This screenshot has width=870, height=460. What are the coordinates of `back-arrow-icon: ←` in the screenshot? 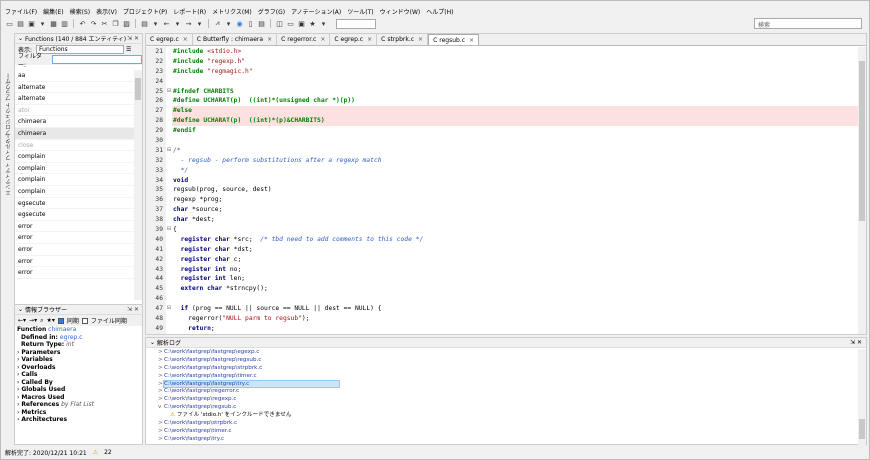 It's located at (166, 23).